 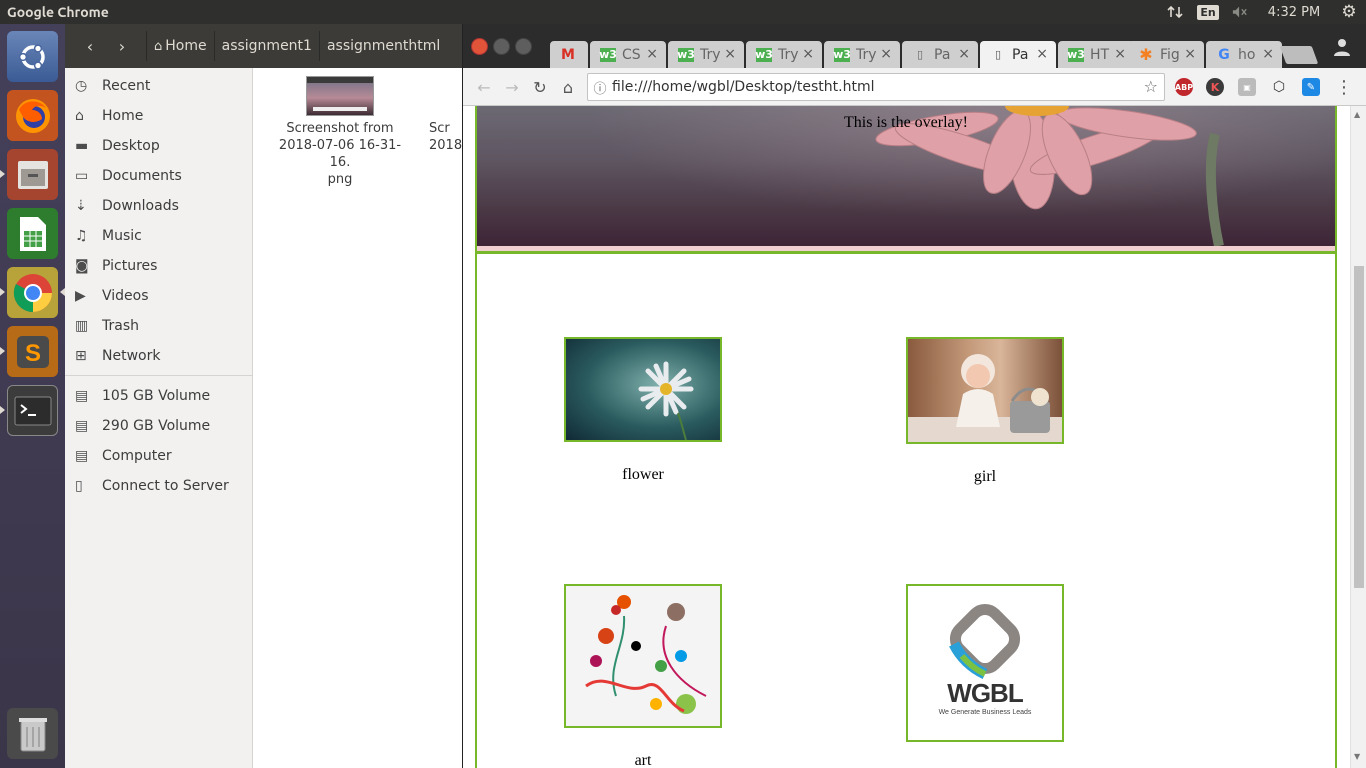 What do you see at coordinates (158, 356) in the screenshot?
I see `sidebar-item-network: ⊞ Network` at bounding box center [158, 356].